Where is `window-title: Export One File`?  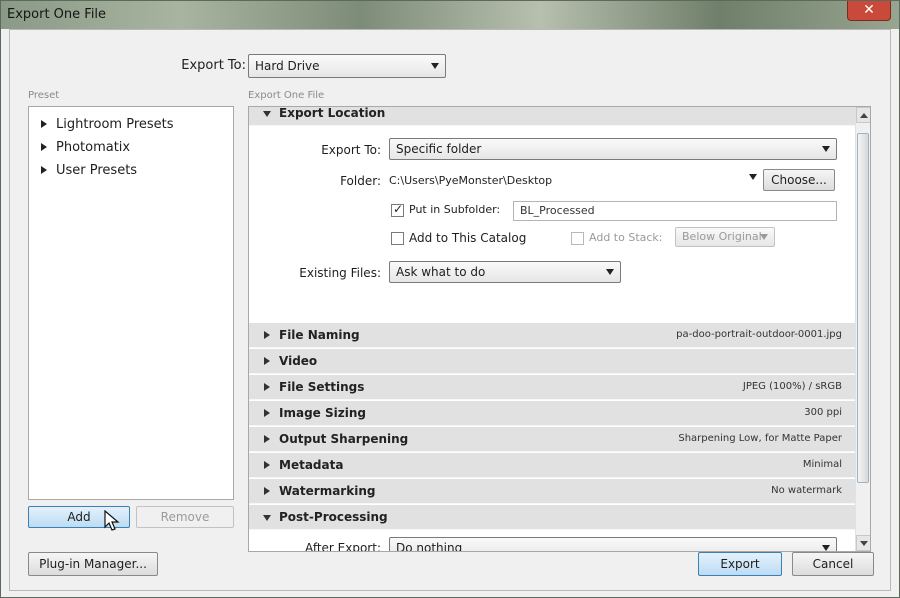
window-title: Export One File is located at coordinates (57, 14).